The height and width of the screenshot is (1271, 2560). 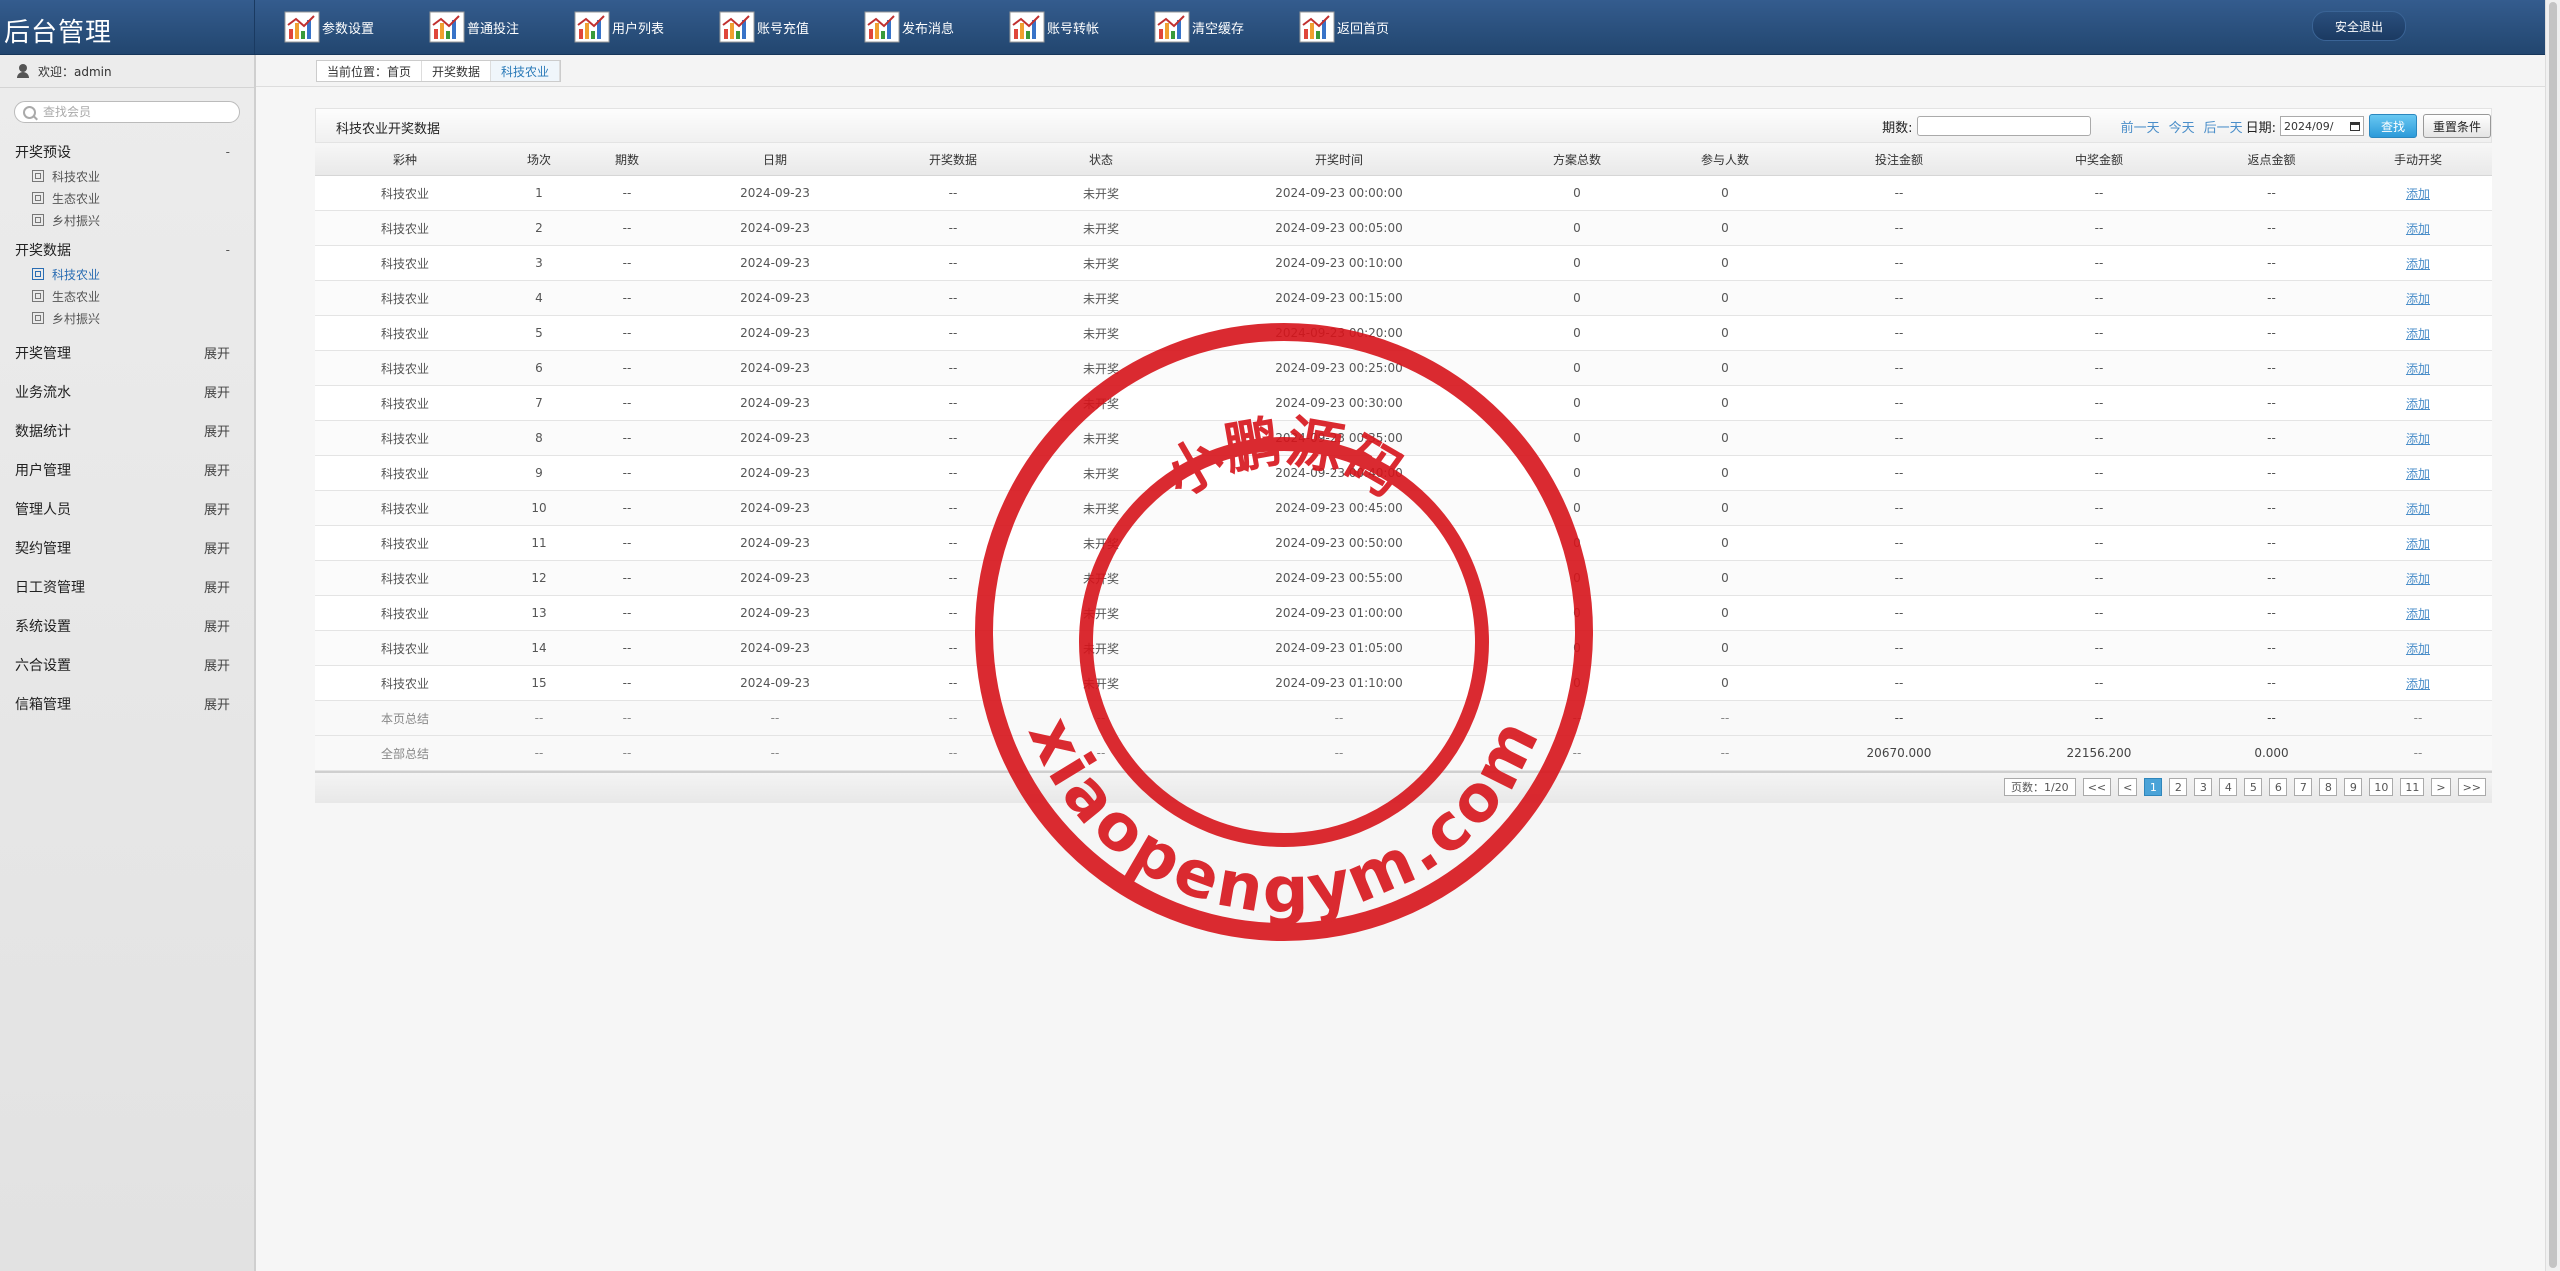 I want to click on member-search-input, so click(x=127, y=112).